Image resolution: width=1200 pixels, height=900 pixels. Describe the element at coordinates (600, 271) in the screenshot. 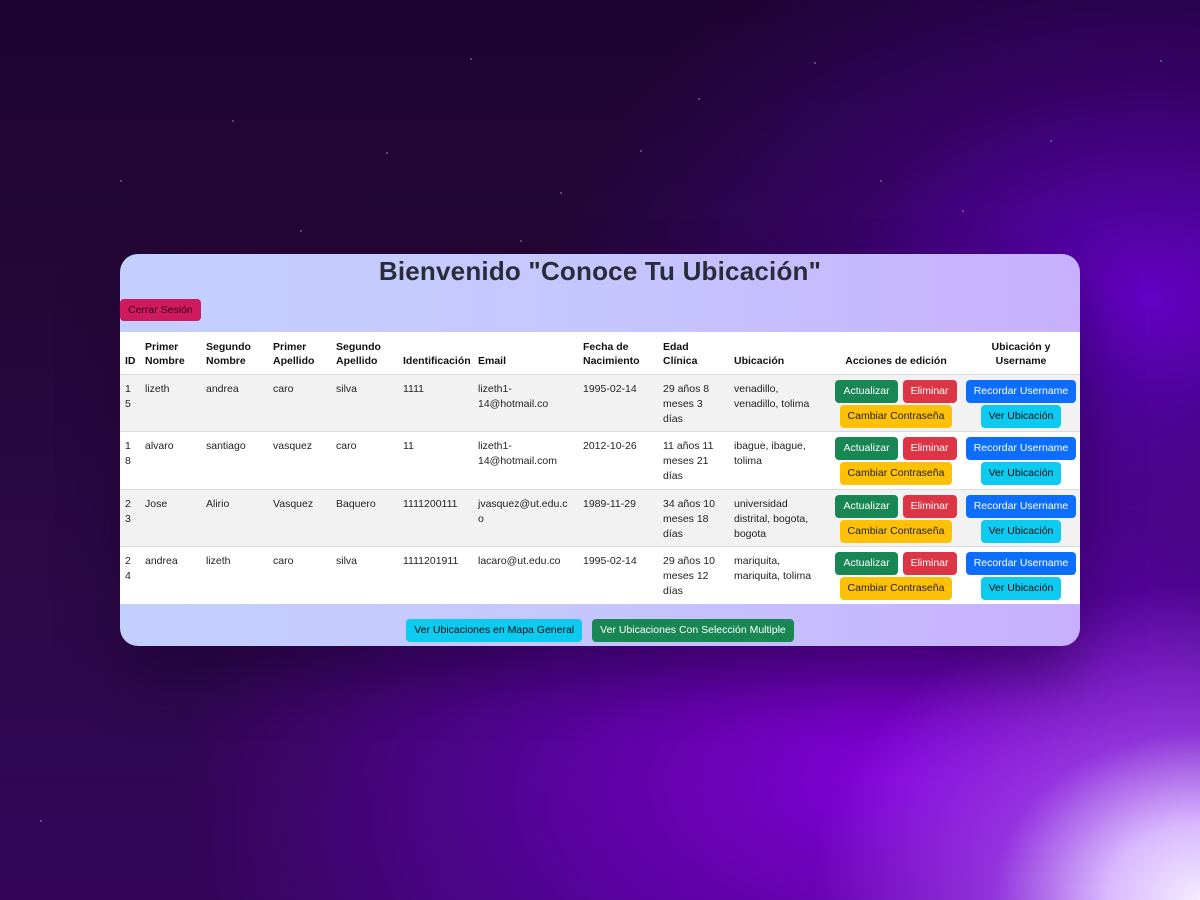

I see `page-title: Bienvenido "Conoce Tu Ubicación"` at that location.